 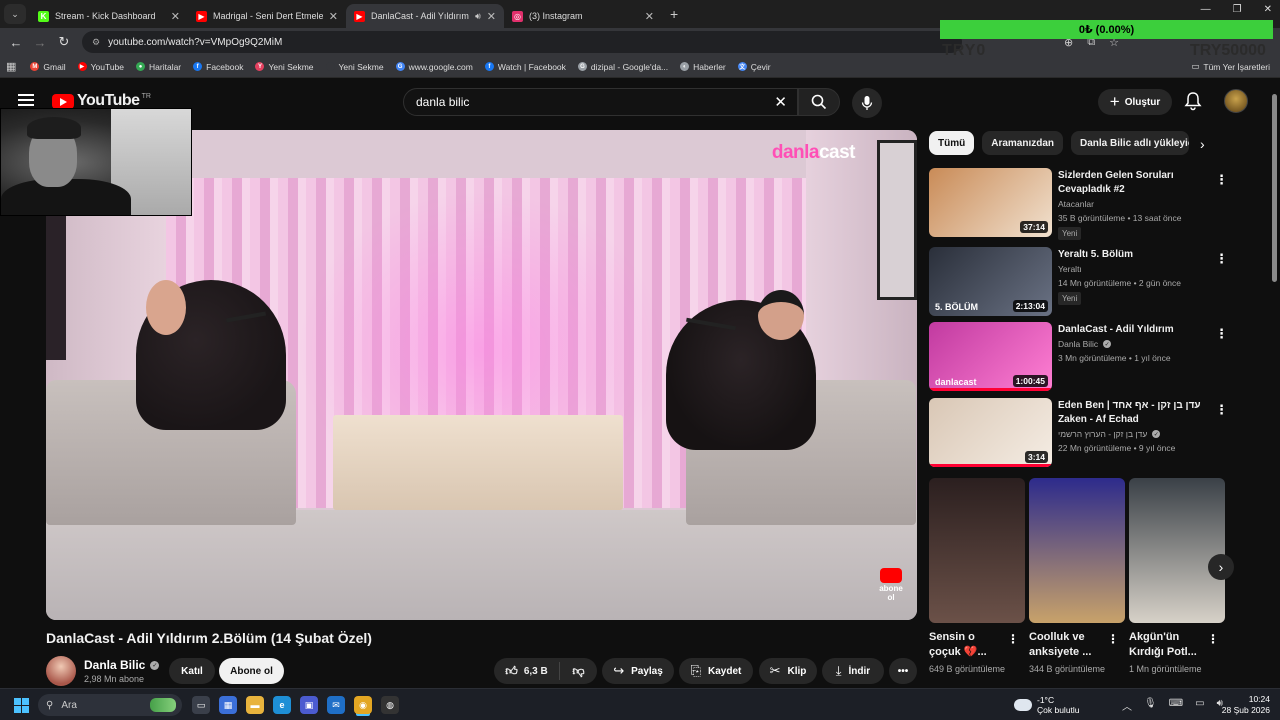 What do you see at coordinates (977, 653) in the screenshot?
I see `short-item-meta: Sensin o çoçuk 💔... 649 B görüntüleme ⋮` at bounding box center [977, 653].